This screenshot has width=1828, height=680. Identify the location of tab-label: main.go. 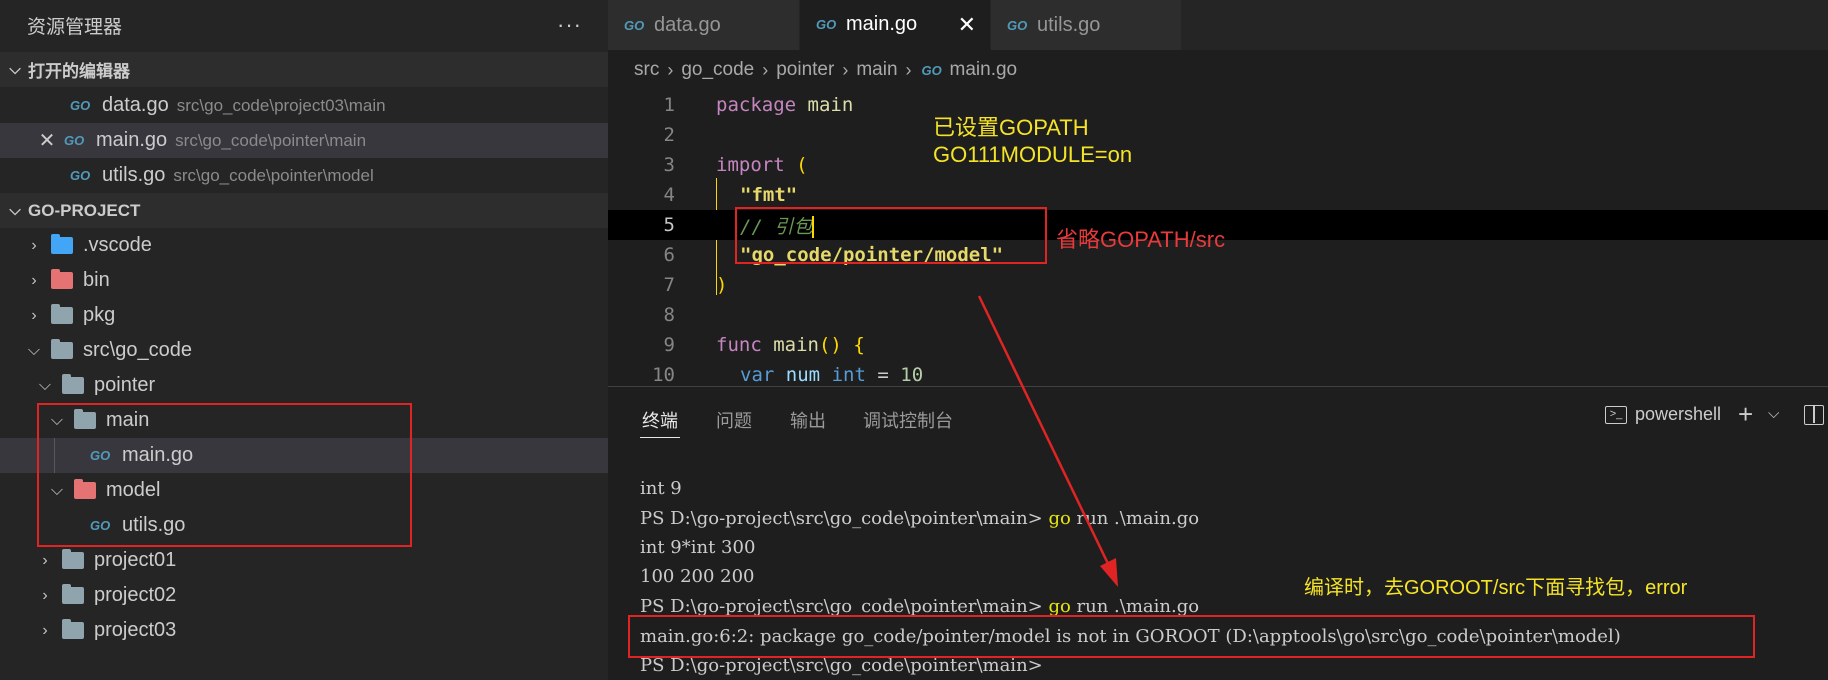
(882, 23).